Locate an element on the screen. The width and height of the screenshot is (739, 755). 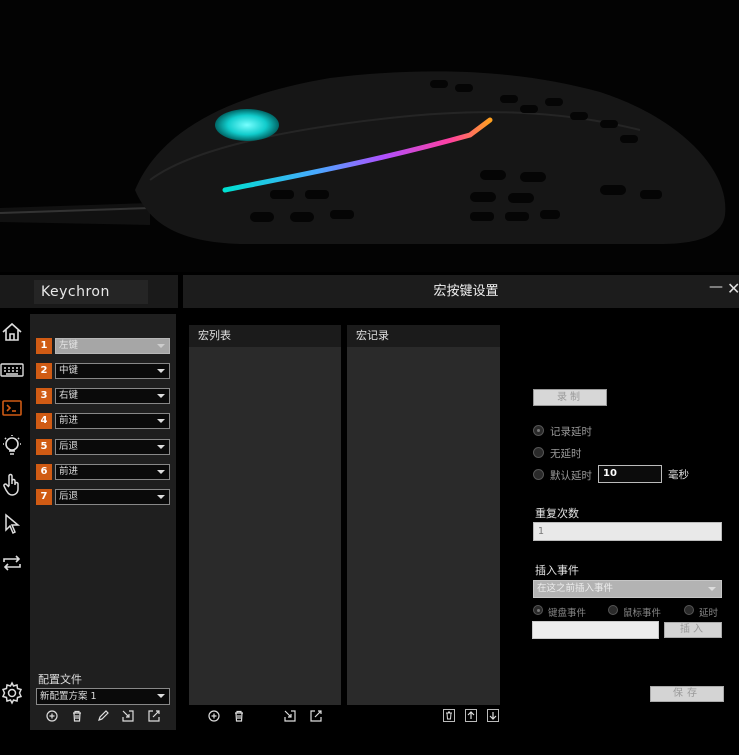
macro-list-panel: 宏列表 is located at coordinates (265, 515).